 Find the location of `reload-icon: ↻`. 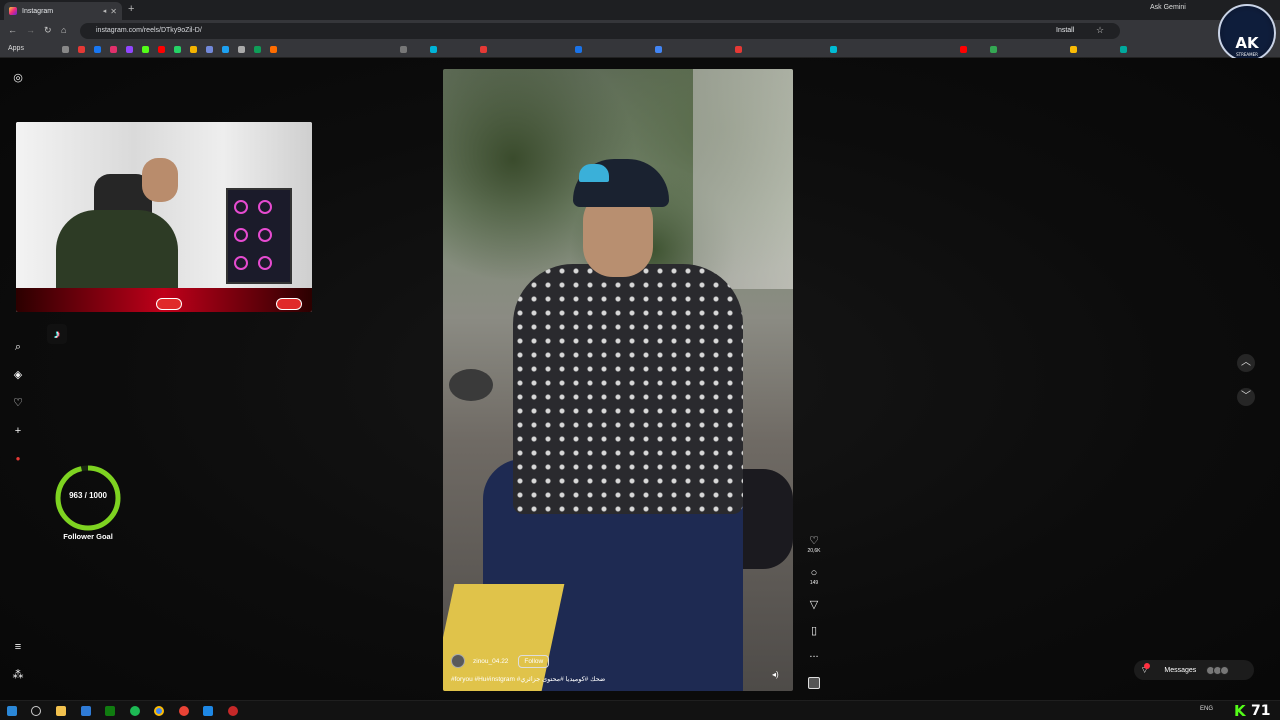

reload-icon: ↻ is located at coordinates (48, 30).